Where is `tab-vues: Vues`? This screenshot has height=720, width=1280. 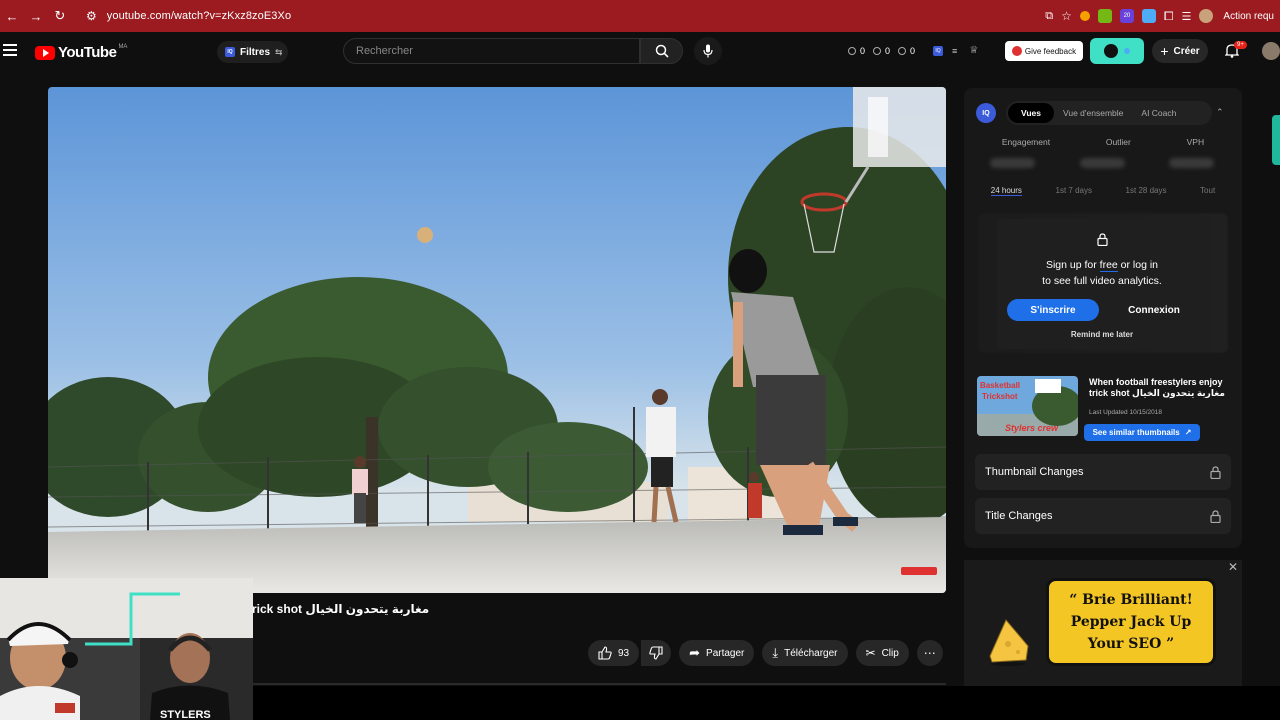 tab-vues: Vues is located at coordinates (1031, 113).